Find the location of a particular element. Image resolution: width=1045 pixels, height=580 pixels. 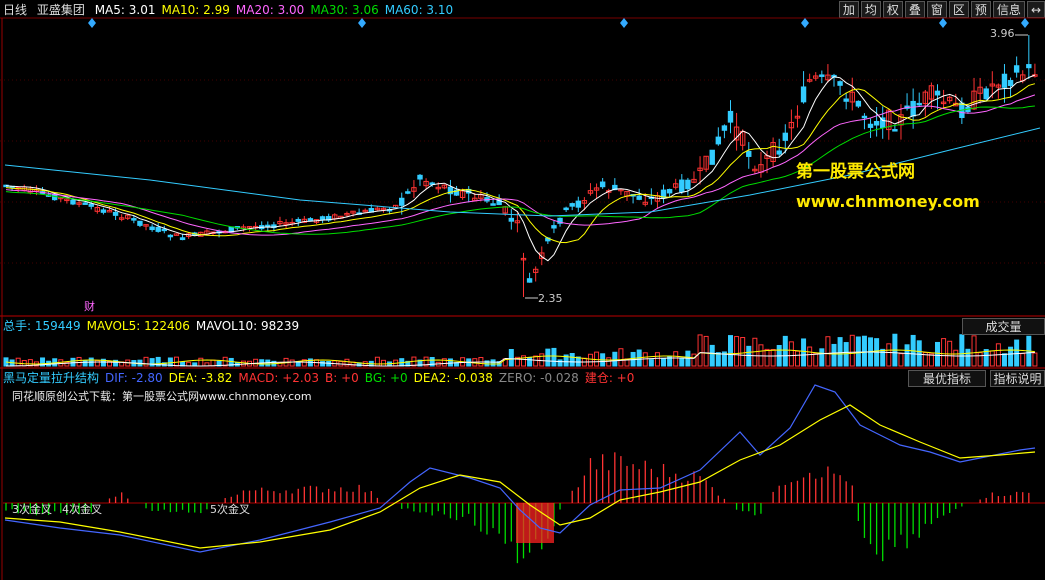

volume-value-0: 总手: 159449 is located at coordinates (42, 326).